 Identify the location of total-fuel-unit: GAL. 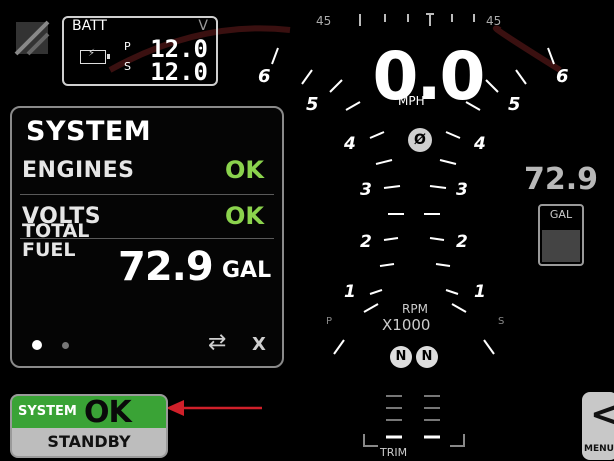
(247, 270).